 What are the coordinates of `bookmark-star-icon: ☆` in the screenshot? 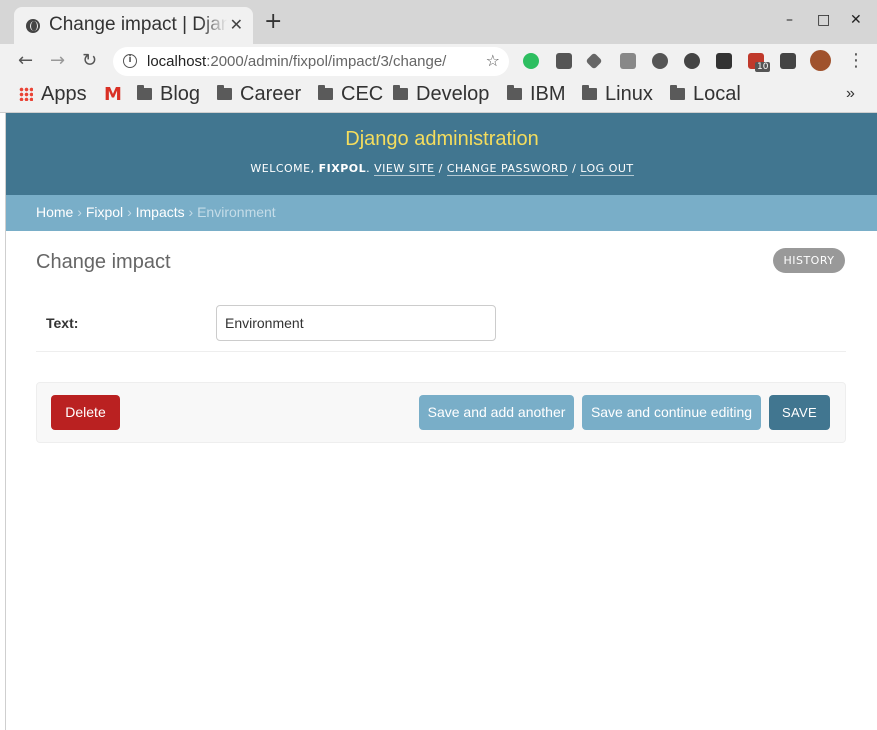 It's located at (493, 60).